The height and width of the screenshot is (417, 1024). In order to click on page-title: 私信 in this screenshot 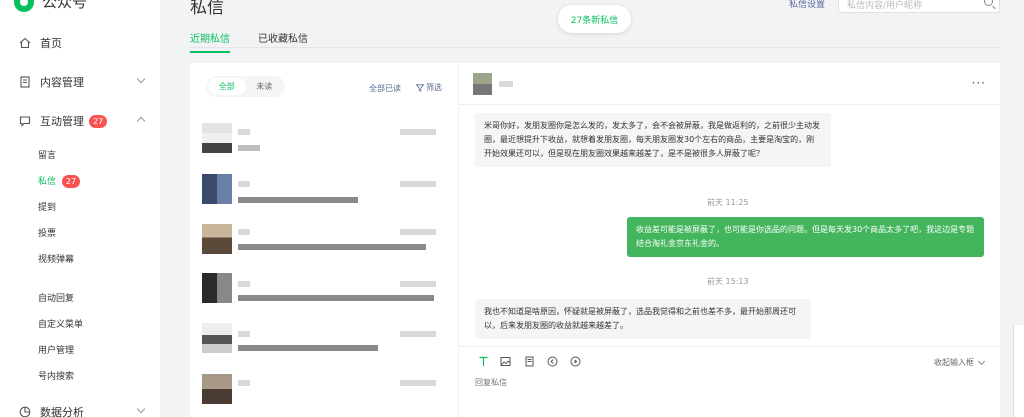, I will do `click(207, 9)`.